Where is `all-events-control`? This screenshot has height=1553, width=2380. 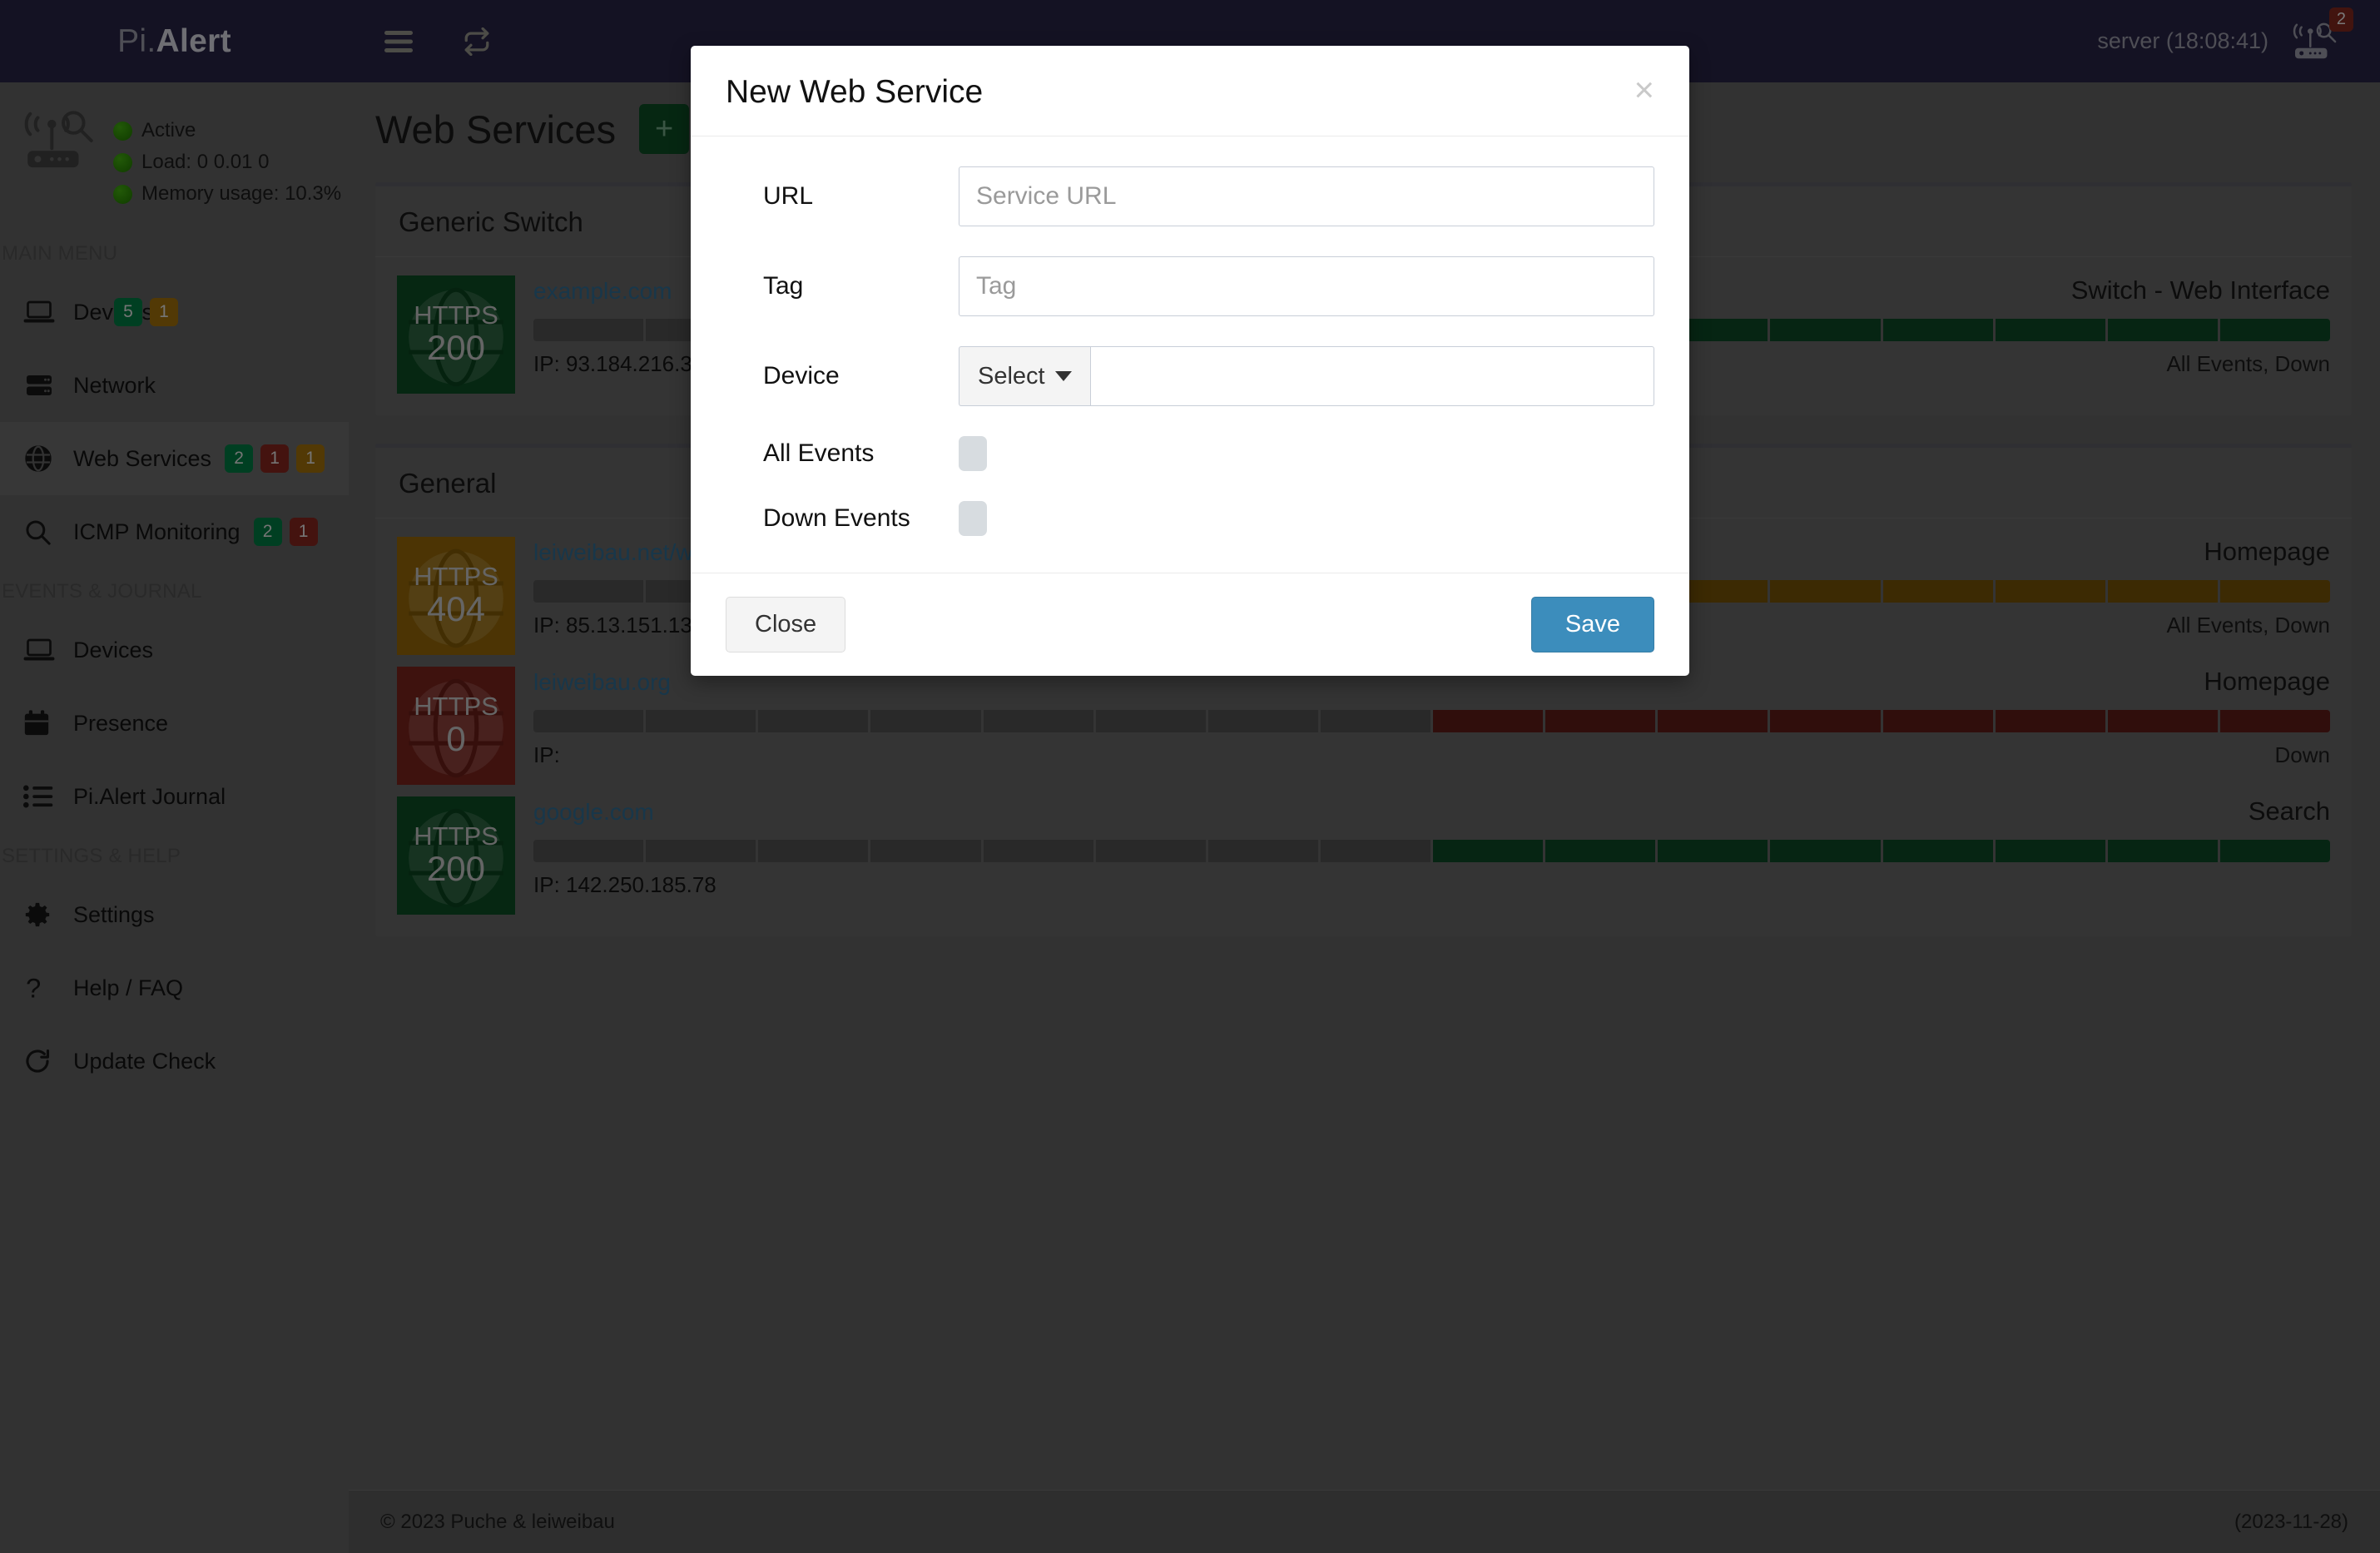
all-events-control is located at coordinates (1306, 453).